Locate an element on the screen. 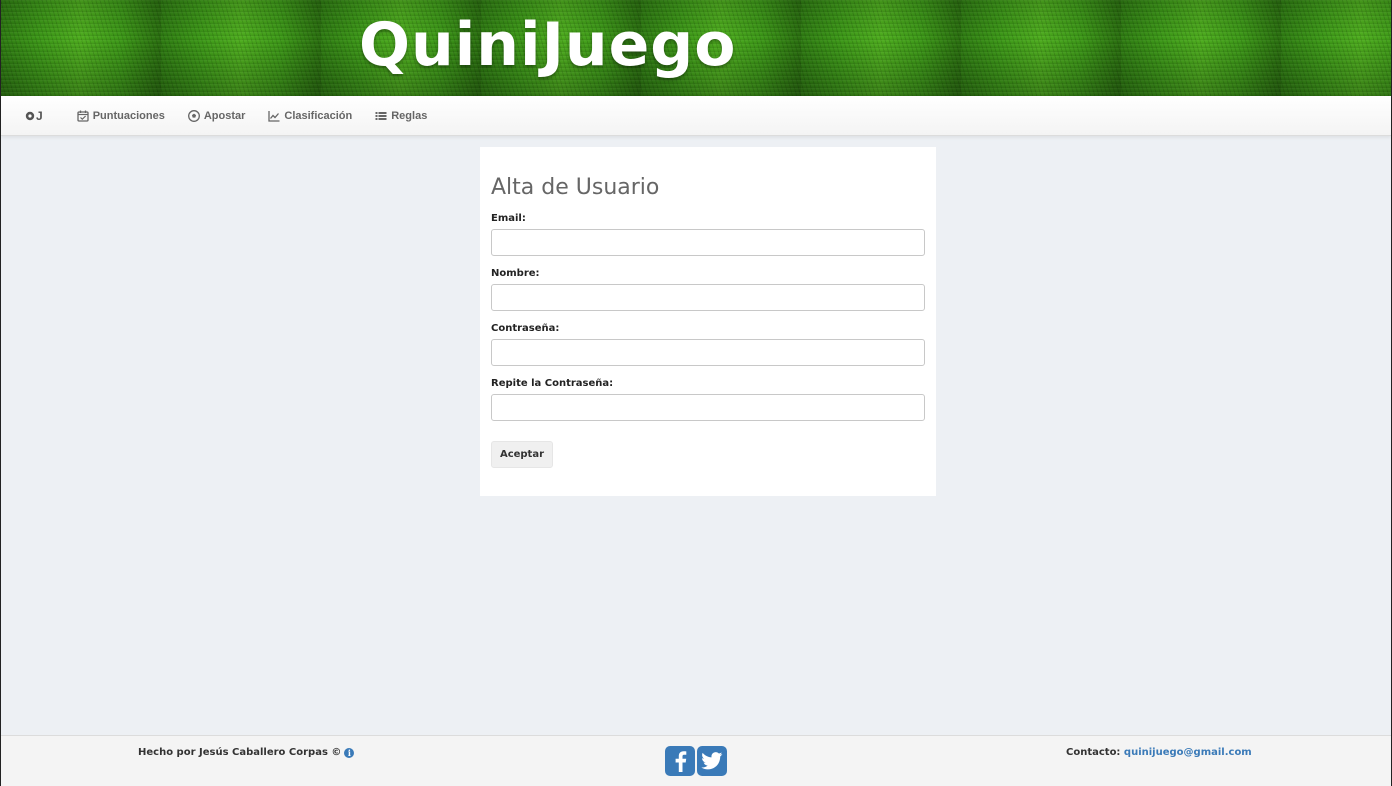 This screenshot has height=786, width=1392. password-group: Contraseña: is located at coordinates (708, 344).